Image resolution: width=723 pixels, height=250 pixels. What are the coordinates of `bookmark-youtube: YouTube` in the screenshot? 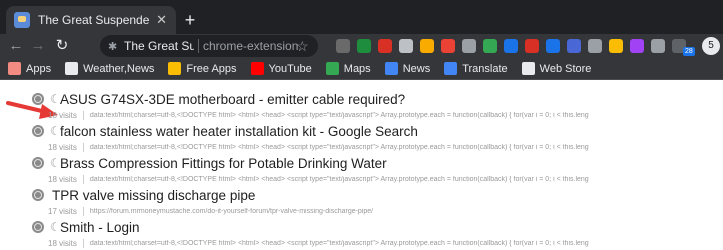 It's located at (281, 68).